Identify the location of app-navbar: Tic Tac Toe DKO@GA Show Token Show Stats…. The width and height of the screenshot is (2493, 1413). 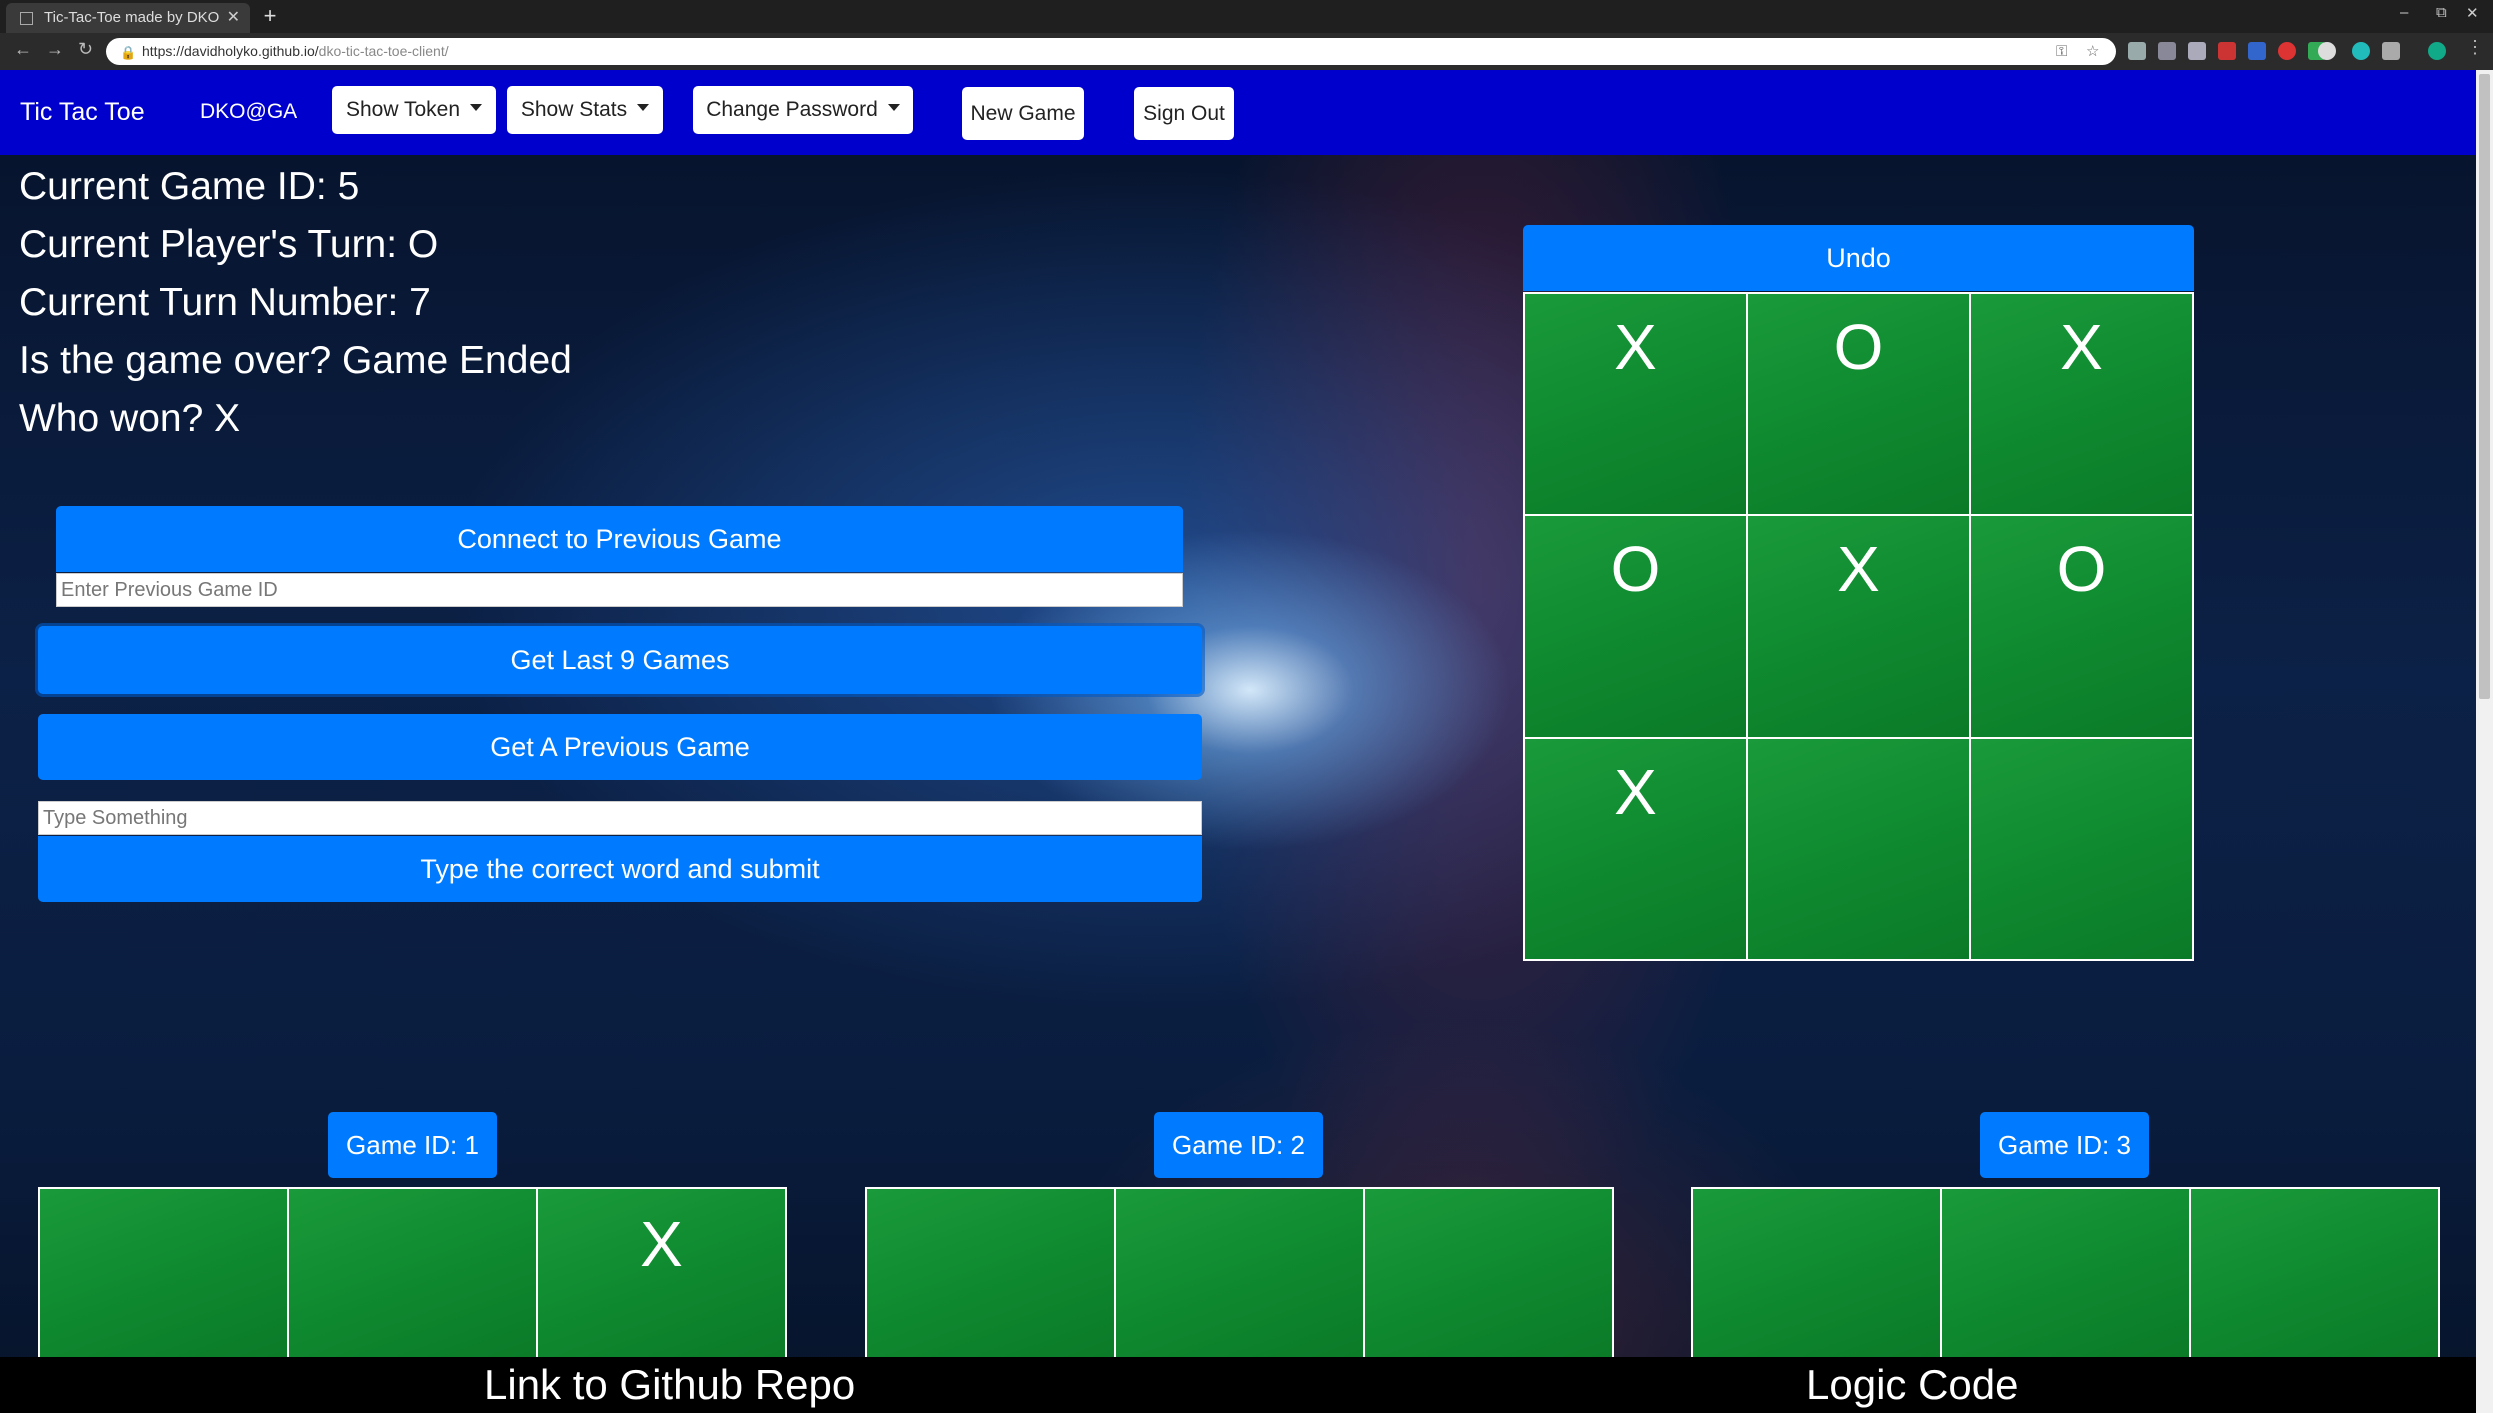
(1238, 112).